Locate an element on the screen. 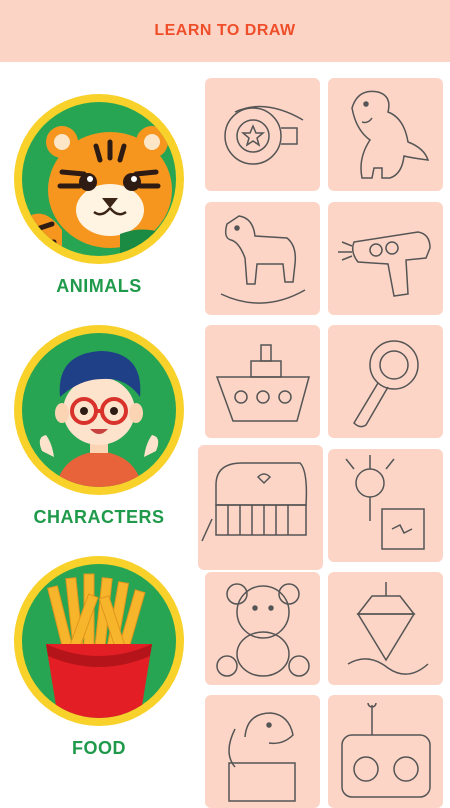 The height and width of the screenshot is (808, 450). tiger-icon is located at coordinates (99, 179).